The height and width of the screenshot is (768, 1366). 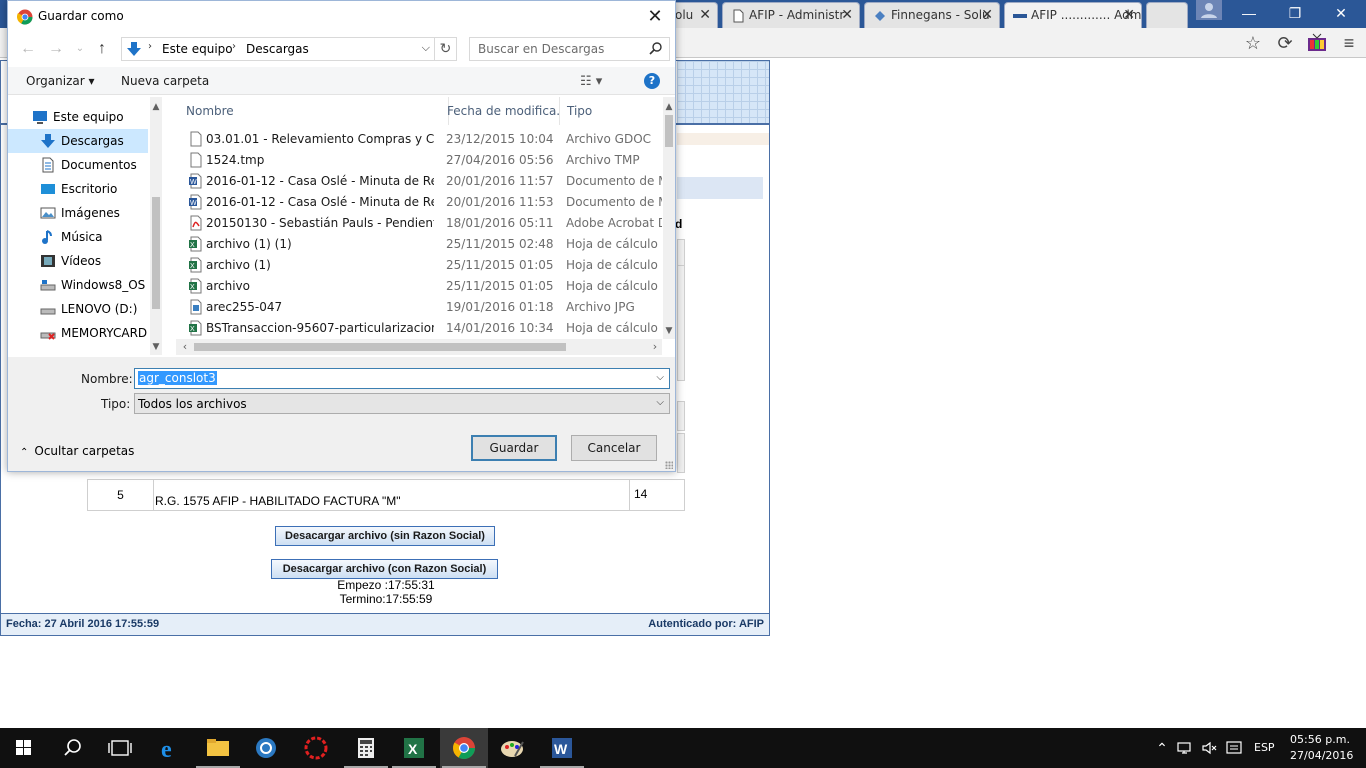 I want to click on column-header-type: Tipo, so click(x=611, y=111).